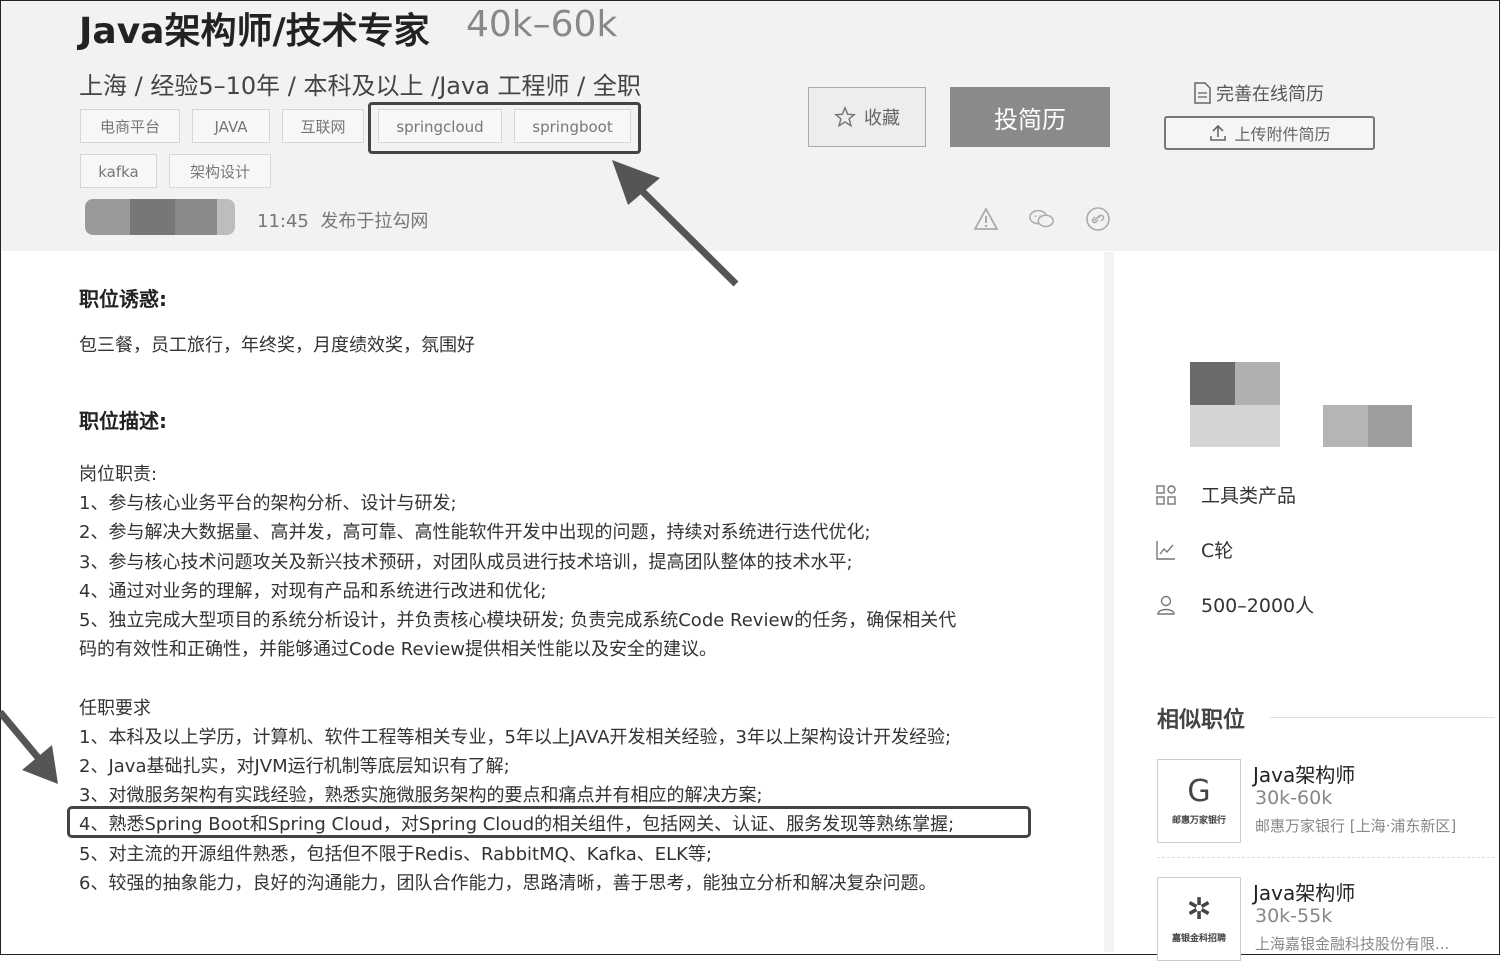 The width and height of the screenshot is (1500, 961). I want to click on perks-heading: 职位诱惑:, so click(123, 299).